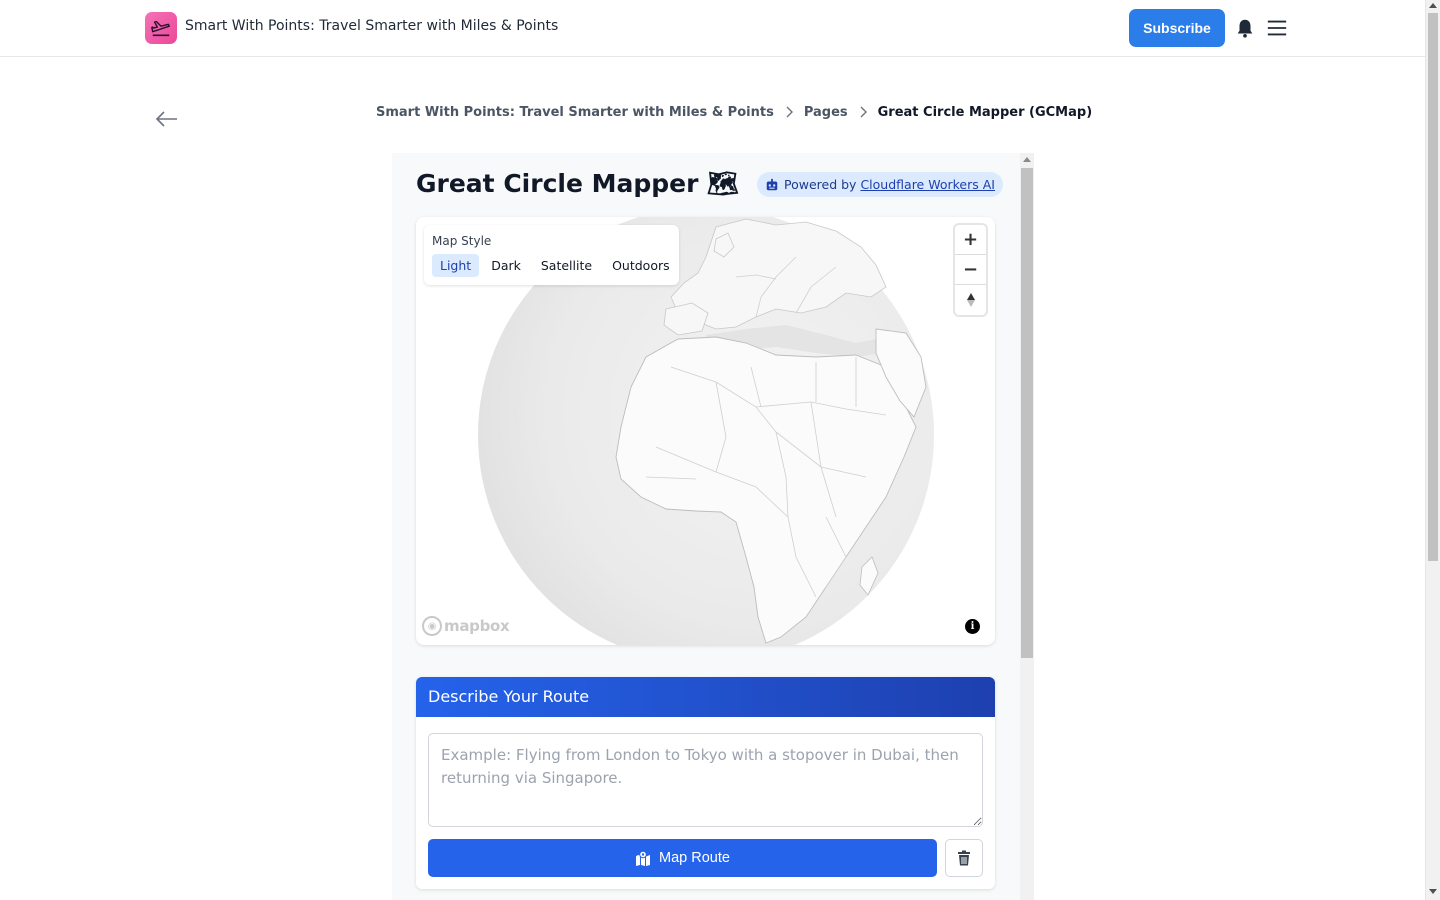 The image size is (1440, 900). Describe the element at coordinates (1177, 28) in the screenshot. I see `subscribe-button: Subscribe` at that location.